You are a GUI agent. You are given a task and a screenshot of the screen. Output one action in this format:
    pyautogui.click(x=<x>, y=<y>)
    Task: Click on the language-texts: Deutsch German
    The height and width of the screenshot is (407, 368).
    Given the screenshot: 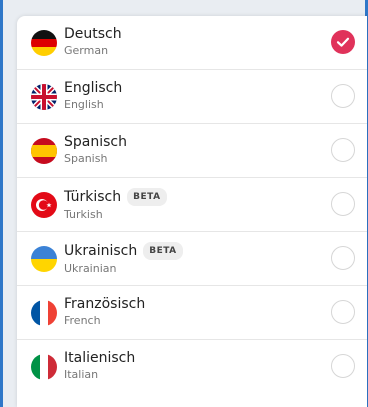 What is the action you would take?
    pyautogui.click(x=93, y=42)
    